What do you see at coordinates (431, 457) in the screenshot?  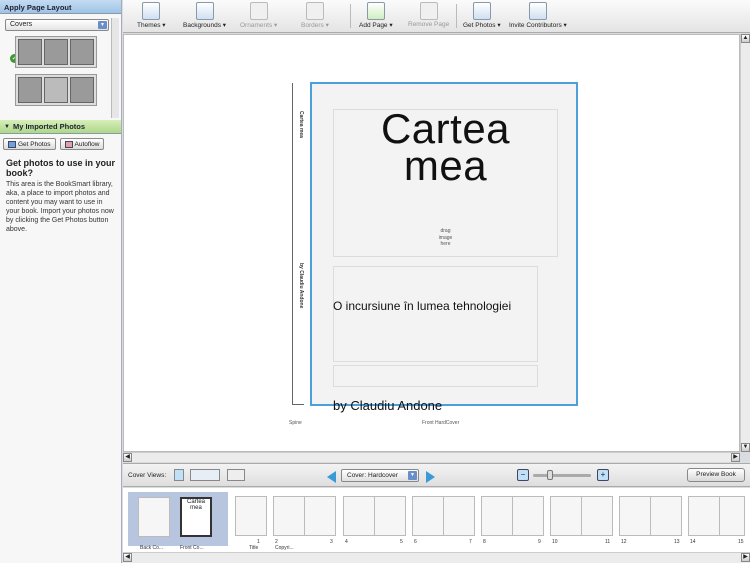 I see `canvas-horizontal-scrollbar: ◀ ▶` at bounding box center [431, 457].